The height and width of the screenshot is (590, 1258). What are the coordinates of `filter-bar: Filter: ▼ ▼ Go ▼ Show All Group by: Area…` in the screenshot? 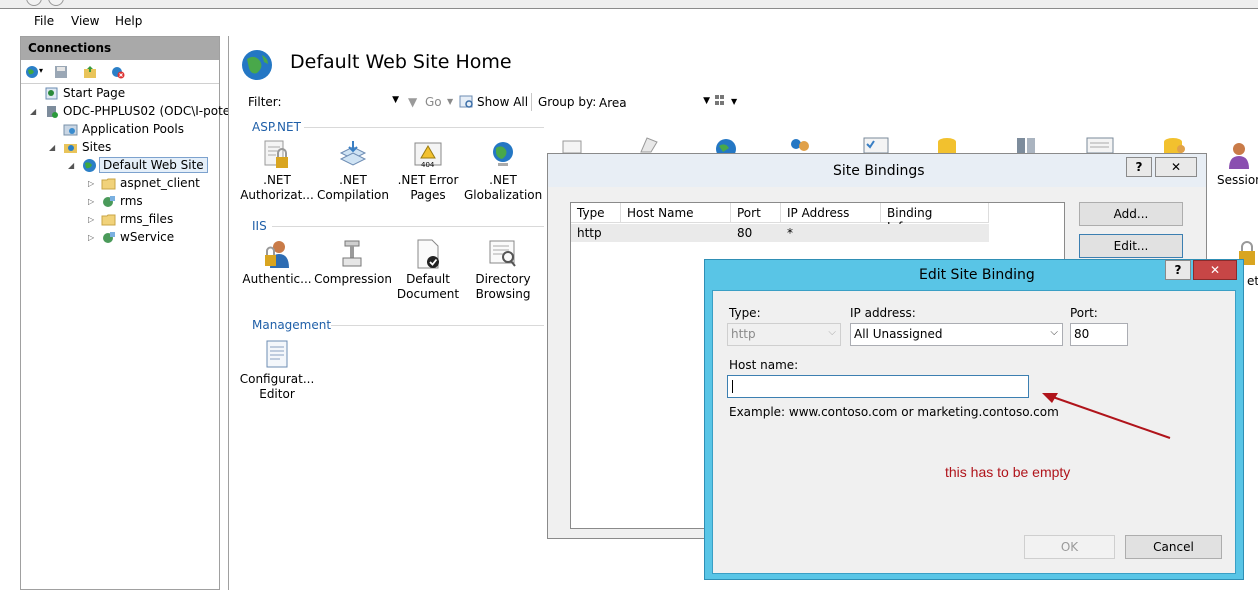 It's located at (749, 102).